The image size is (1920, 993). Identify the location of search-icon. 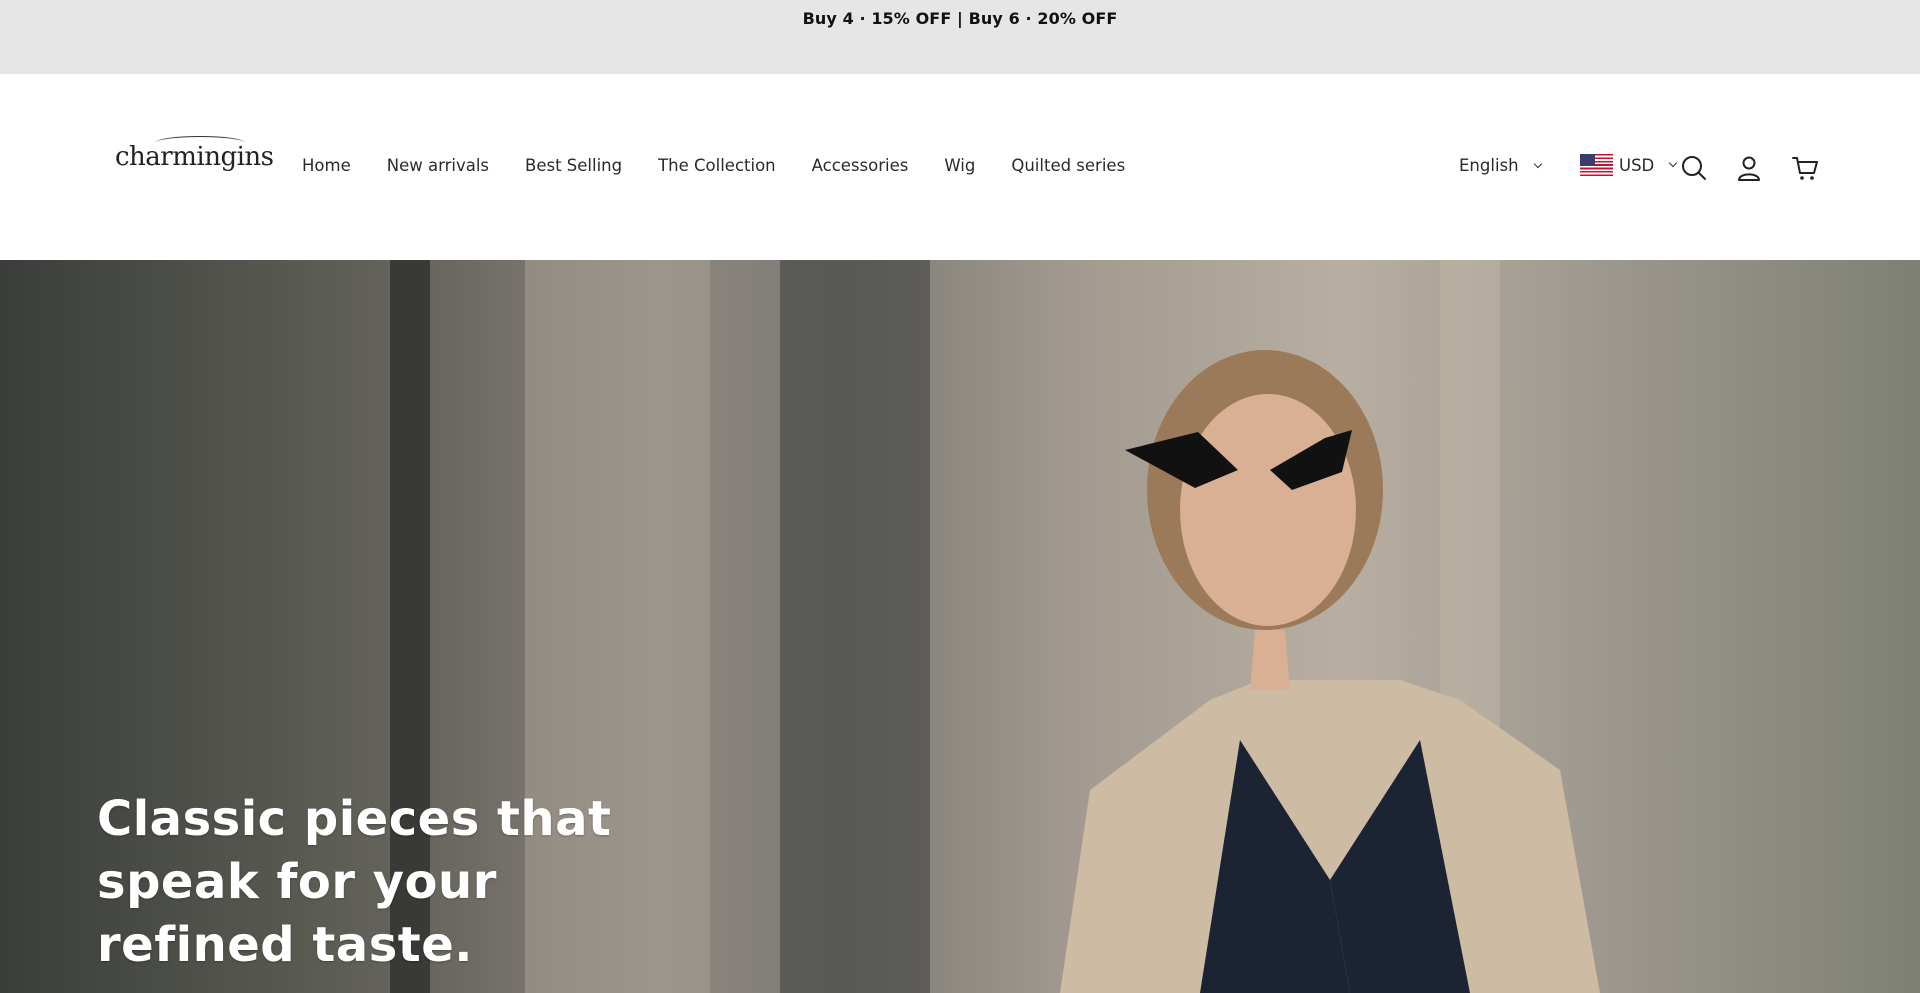
(1694, 168).